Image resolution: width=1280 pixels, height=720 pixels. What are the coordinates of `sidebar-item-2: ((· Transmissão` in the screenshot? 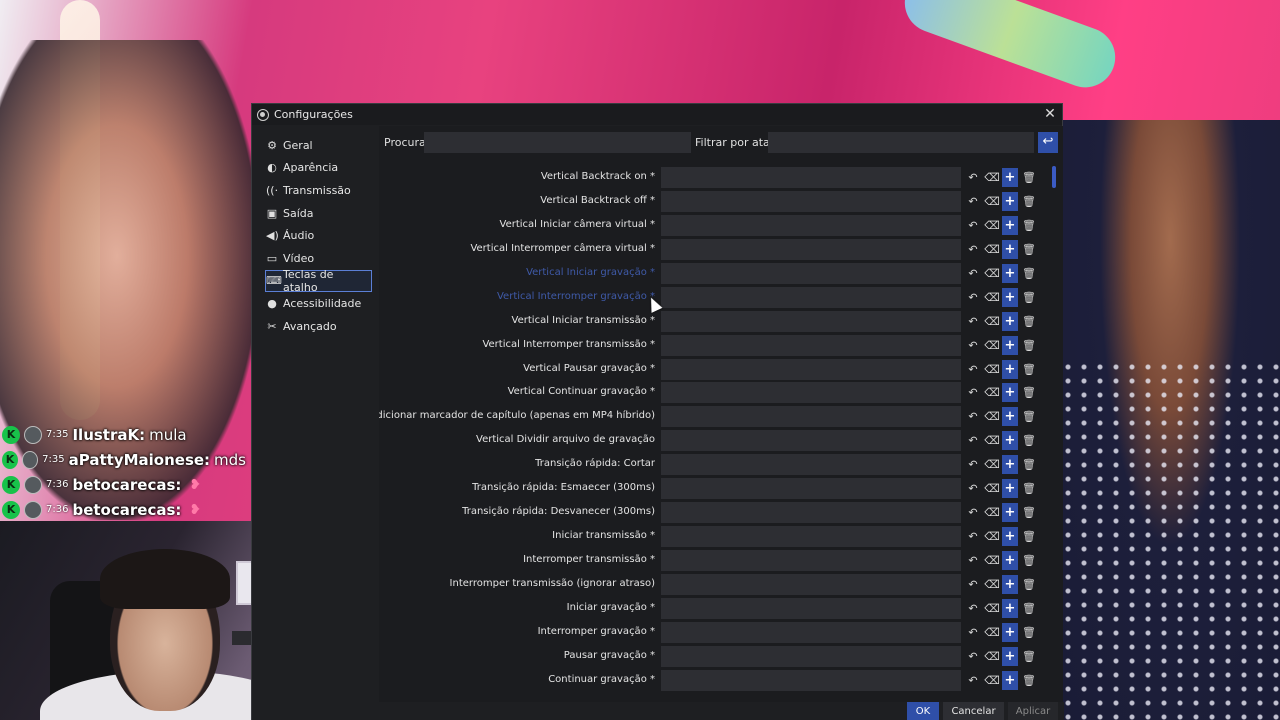 It's located at (320, 190).